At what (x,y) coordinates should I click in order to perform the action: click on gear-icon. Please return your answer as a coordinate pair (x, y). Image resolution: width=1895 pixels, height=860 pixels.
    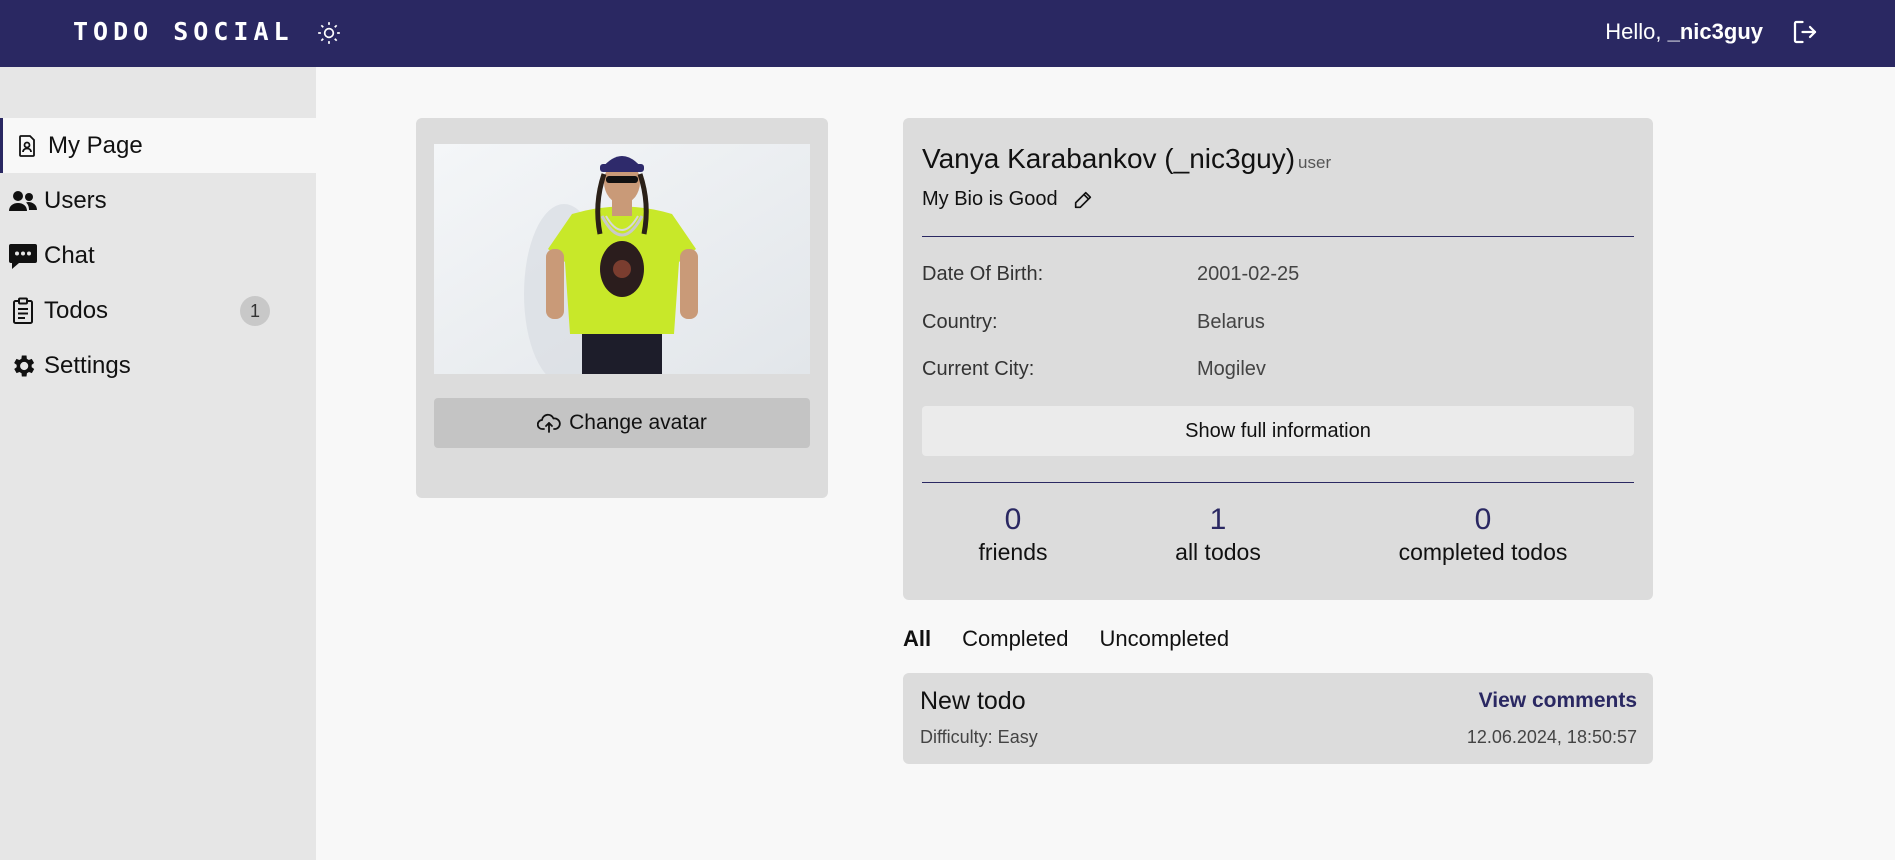
    Looking at the image, I should click on (23, 366).